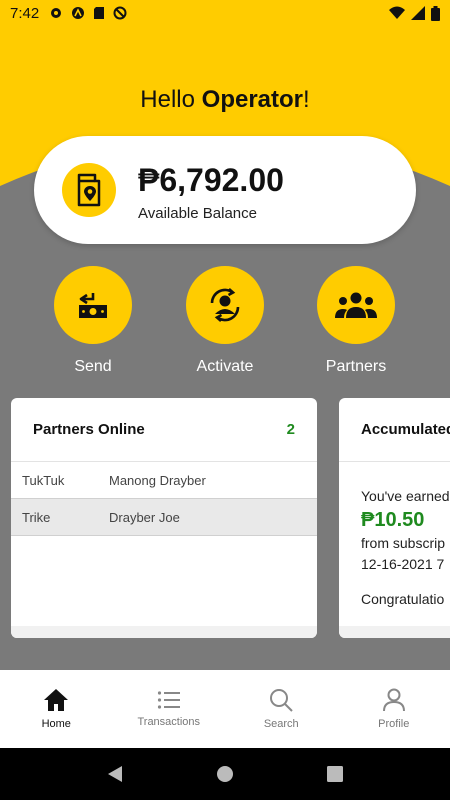 The image size is (450, 800). I want to click on sd-card-icon, so click(99, 13).